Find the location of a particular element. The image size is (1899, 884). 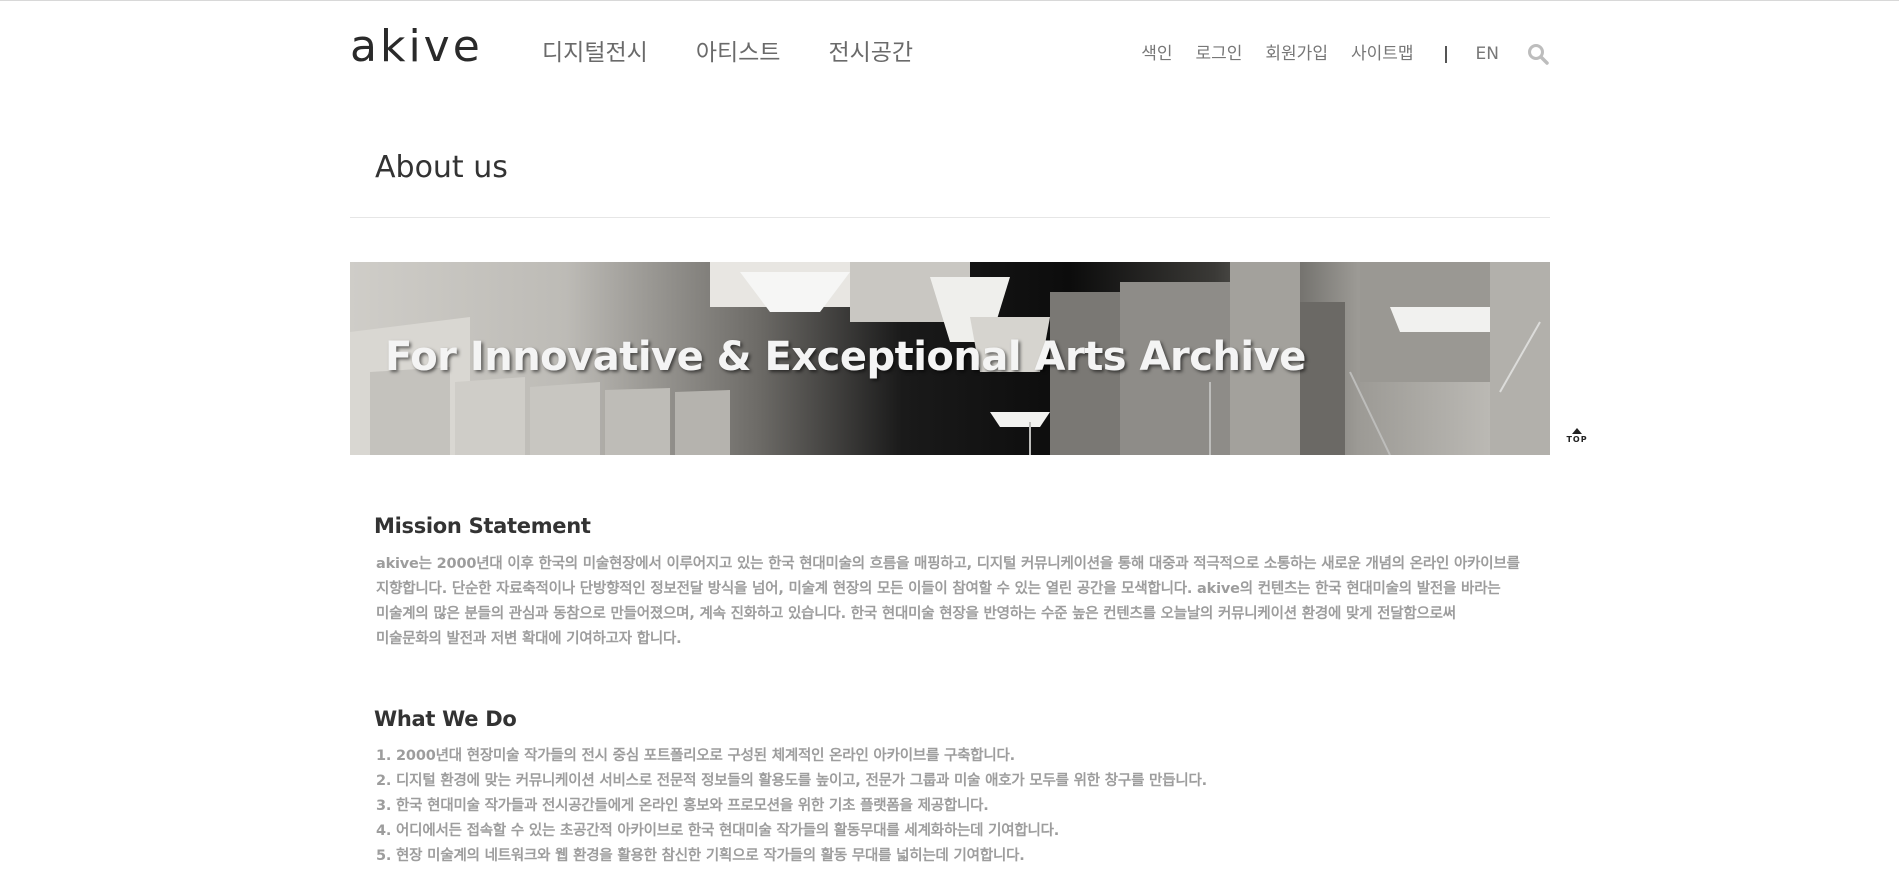

util-index-link: 색인 is located at coordinates (1156, 54).